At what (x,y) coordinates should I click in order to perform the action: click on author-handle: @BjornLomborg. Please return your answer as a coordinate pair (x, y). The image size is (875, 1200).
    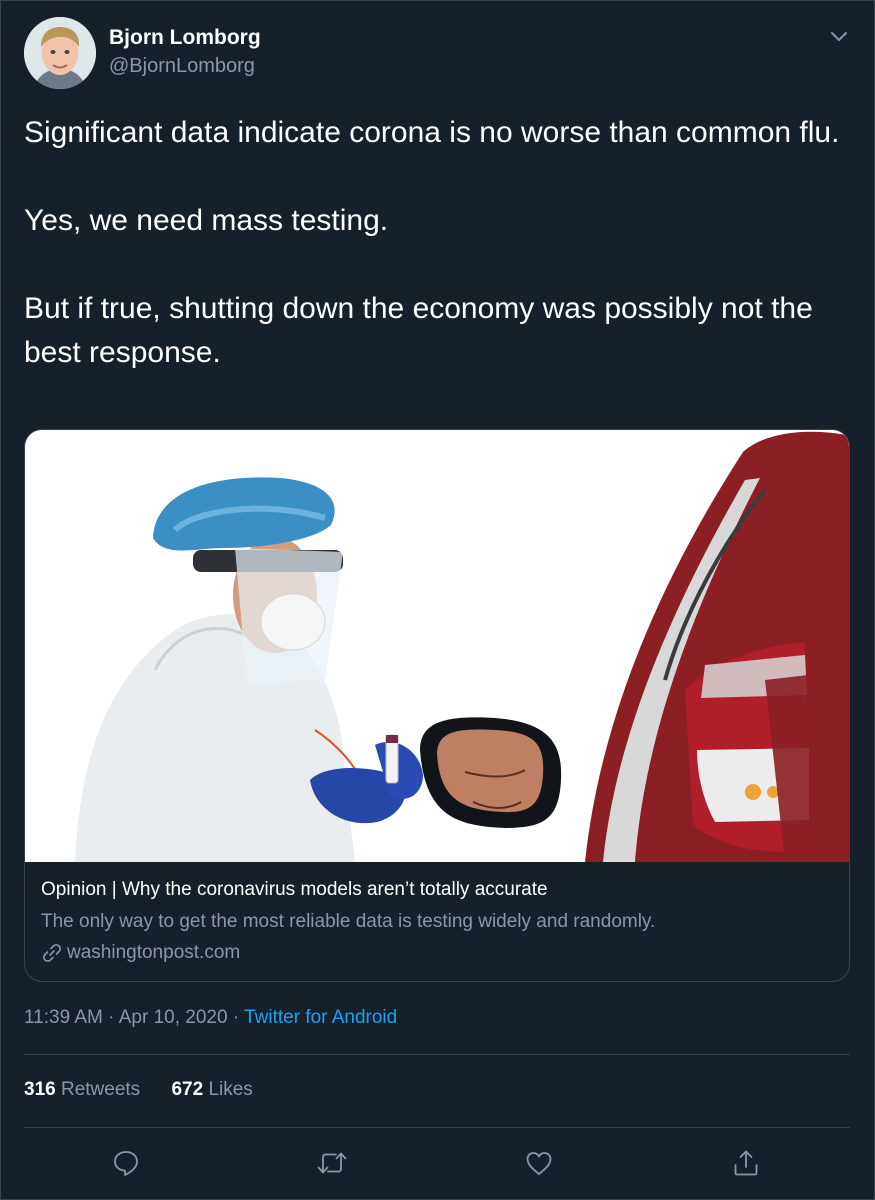
    Looking at the image, I should click on (182, 66).